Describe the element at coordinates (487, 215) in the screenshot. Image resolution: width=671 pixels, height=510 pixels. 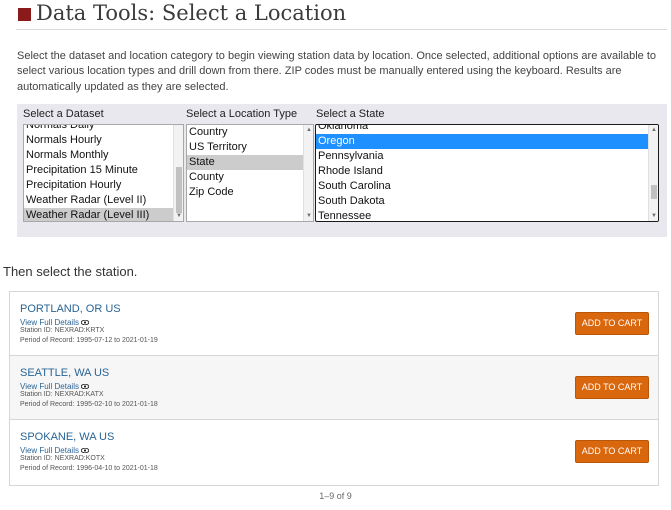
I see `state-option: Tennessee` at that location.